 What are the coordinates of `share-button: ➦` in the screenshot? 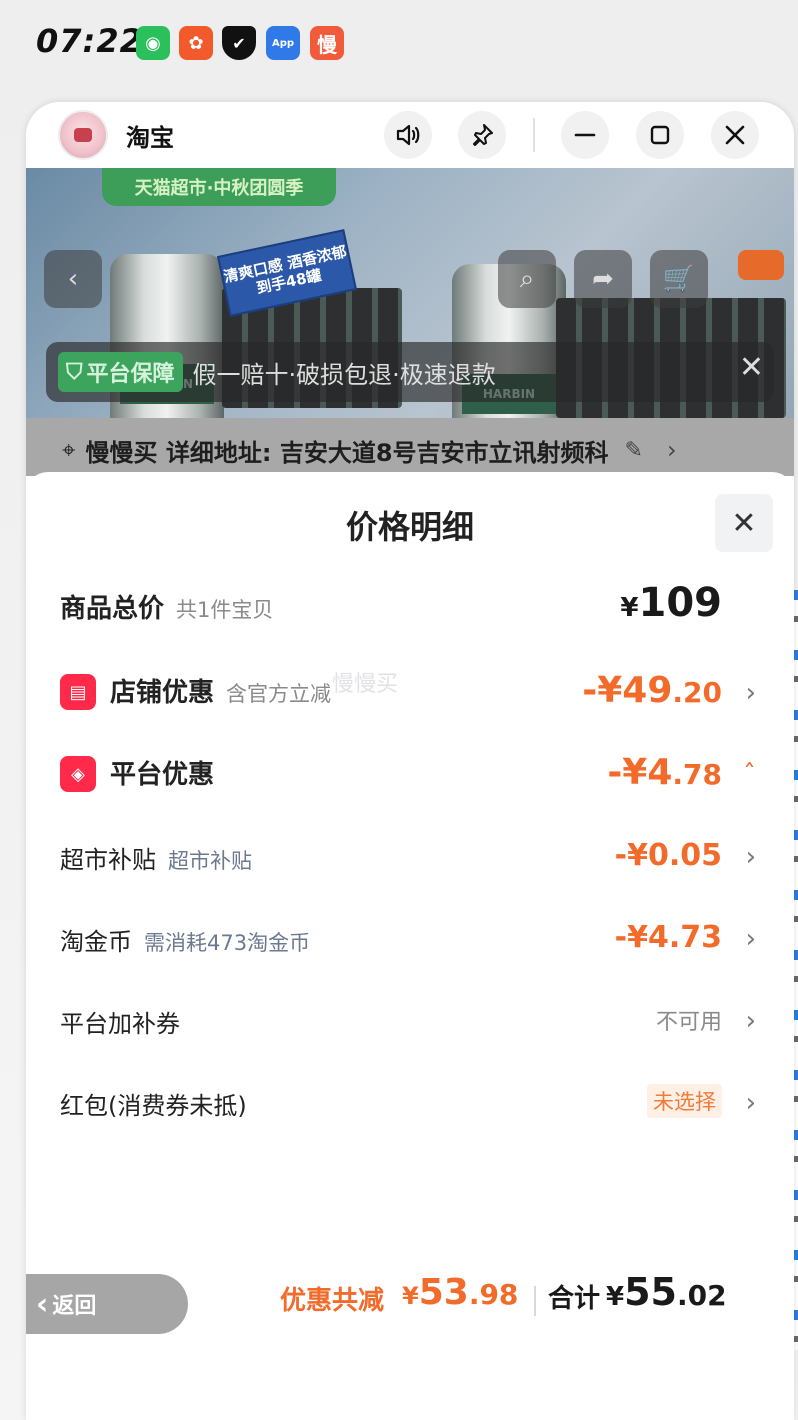 It's located at (603, 279).